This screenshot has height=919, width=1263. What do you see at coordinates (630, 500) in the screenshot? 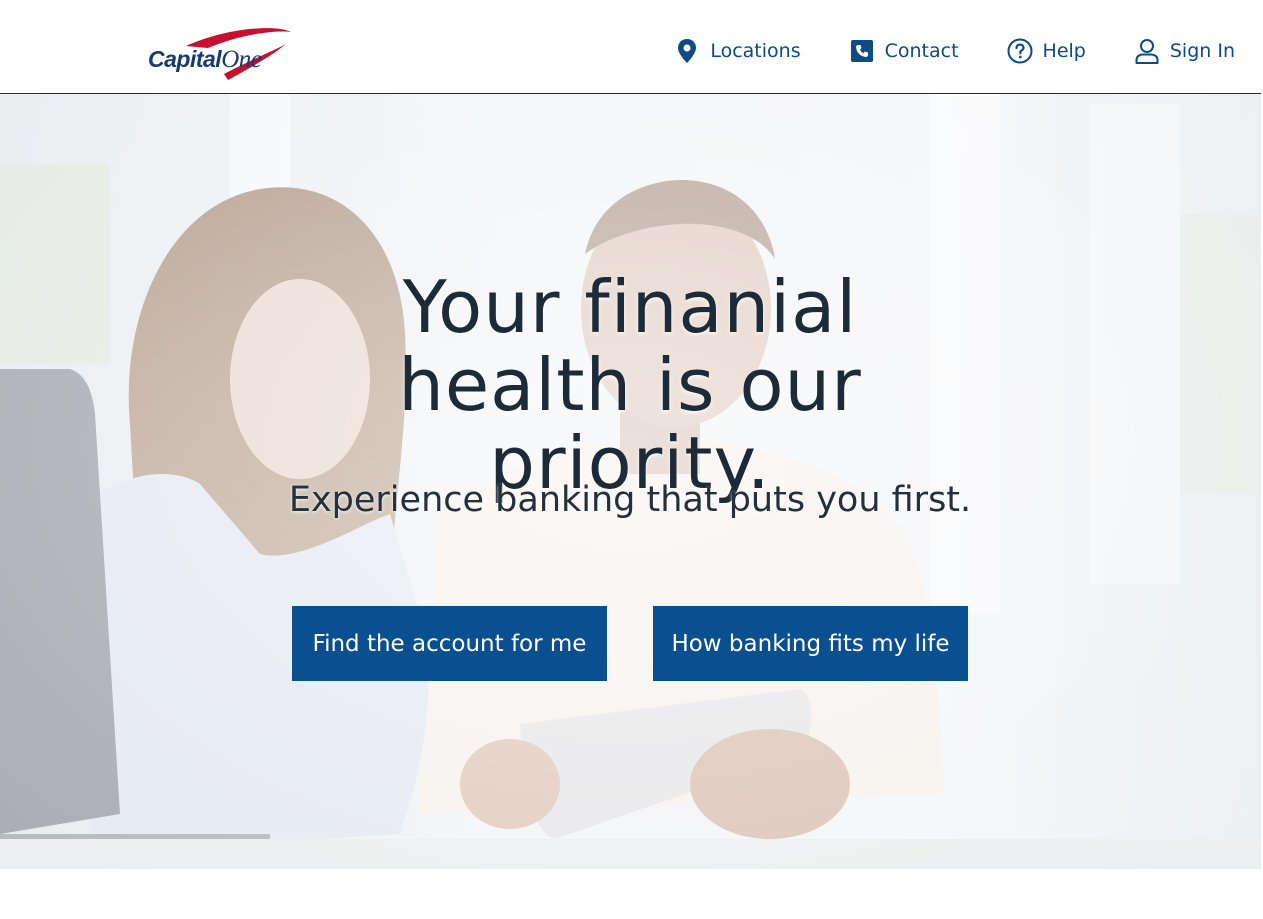
I see `hero-subtitle: Experience banking that puts you first.` at bounding box center [630, 500].